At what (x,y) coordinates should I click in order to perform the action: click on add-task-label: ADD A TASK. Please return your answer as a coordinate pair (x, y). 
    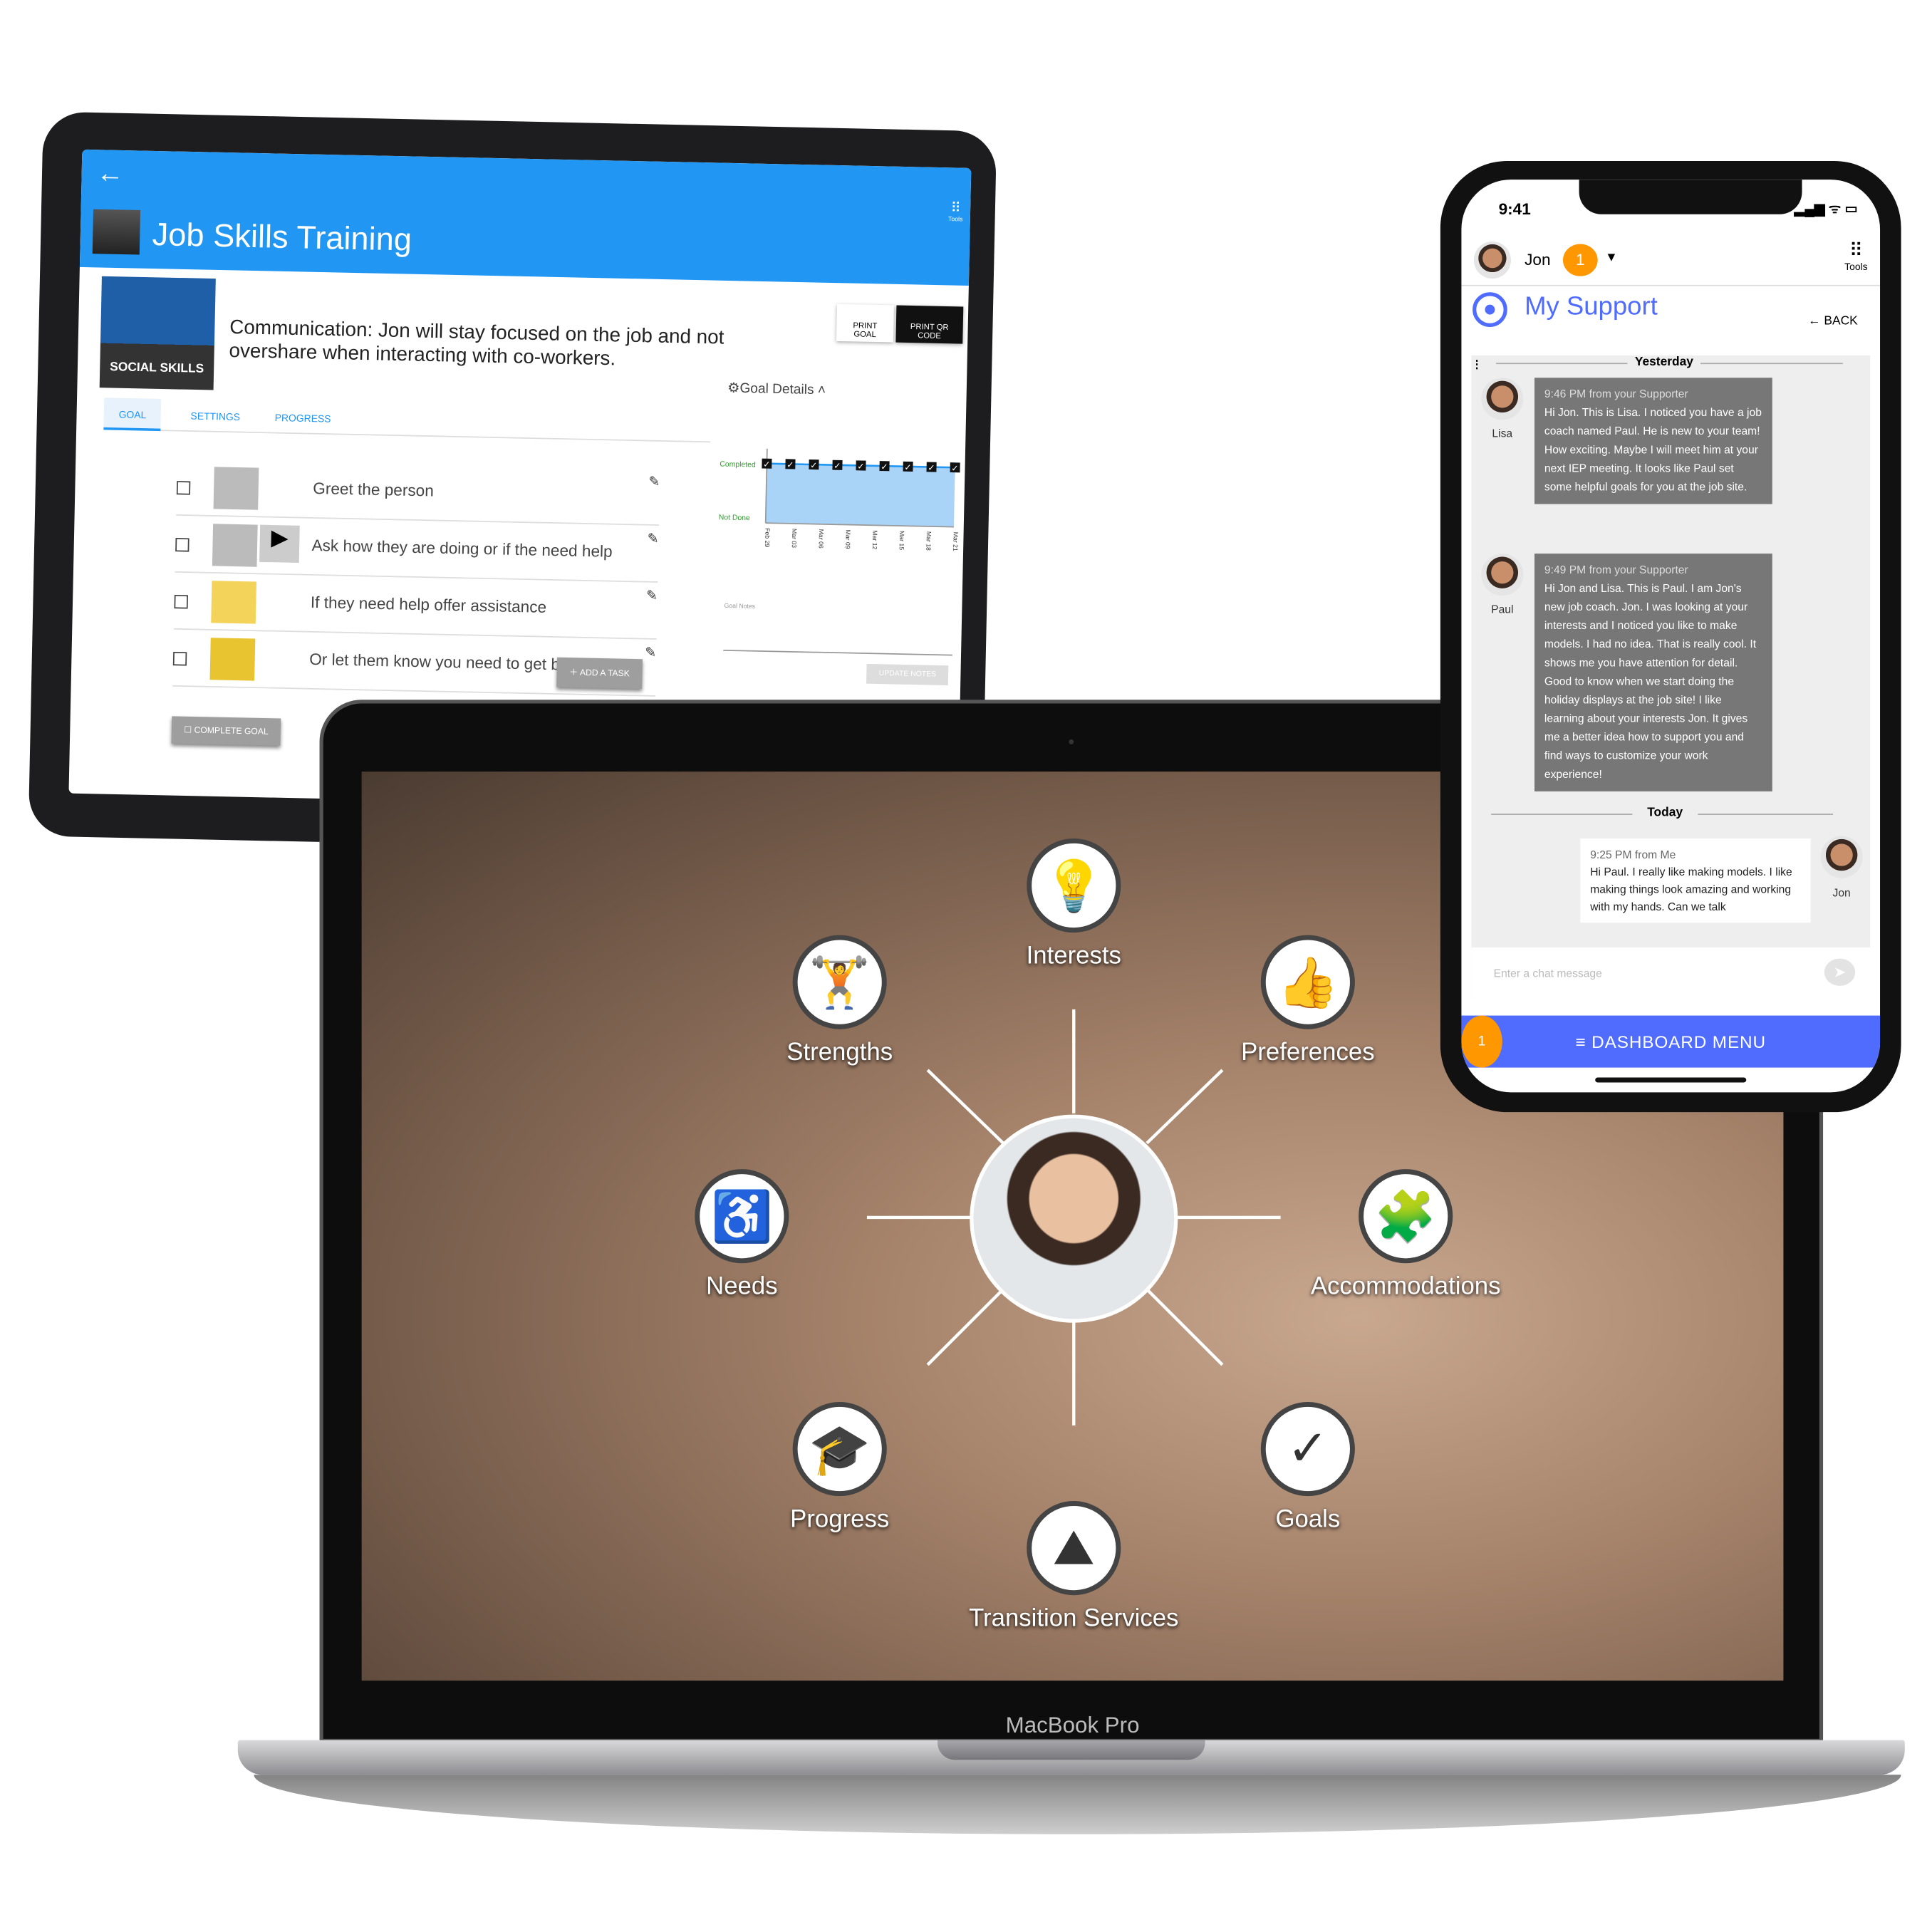
    Looking at the image, I should click on (604, 674).